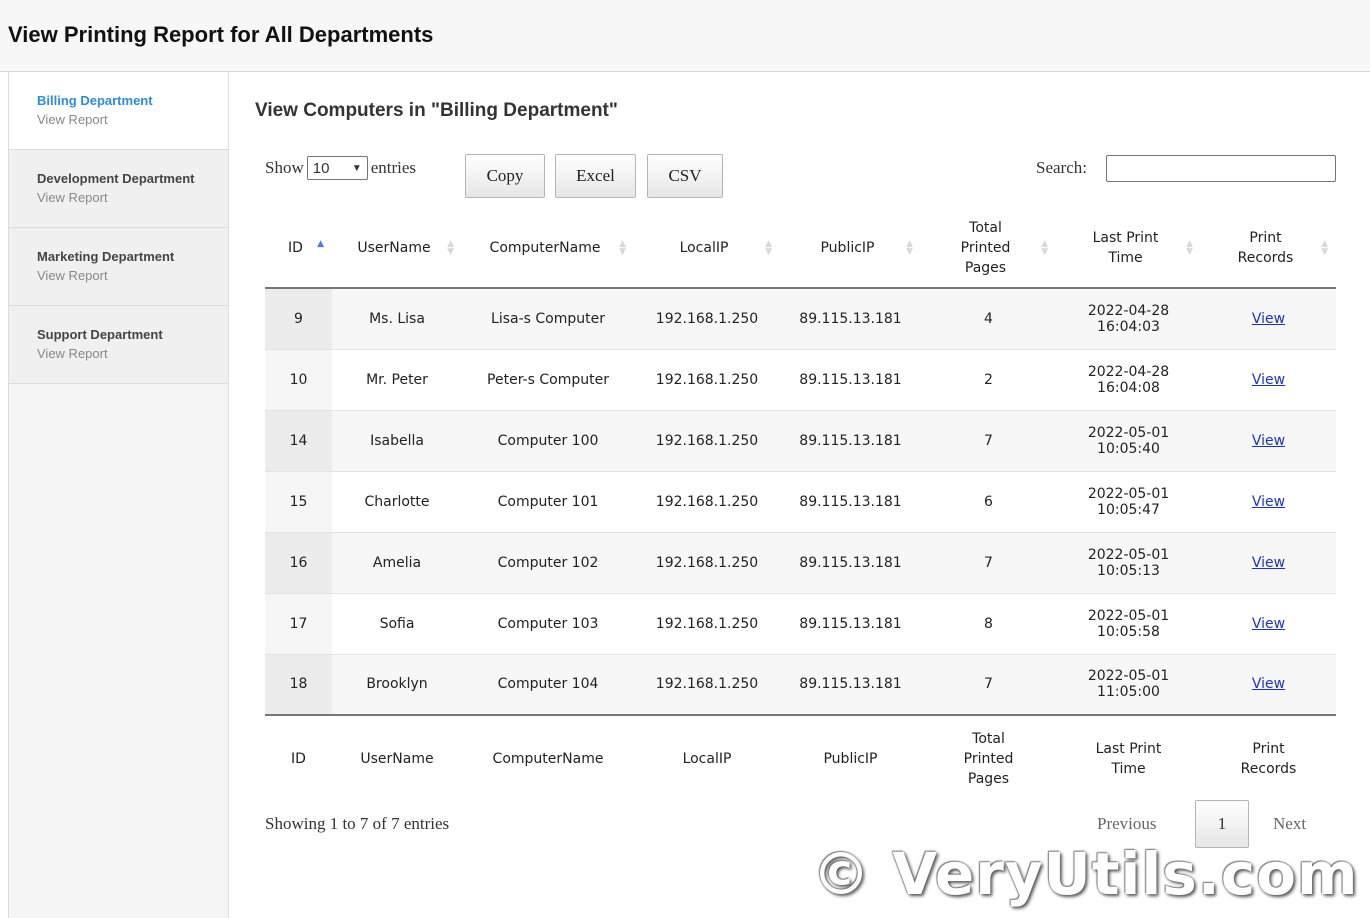  I want to click on col-header-publicip: PublicIP ▲ ▼, so click(850, 248).